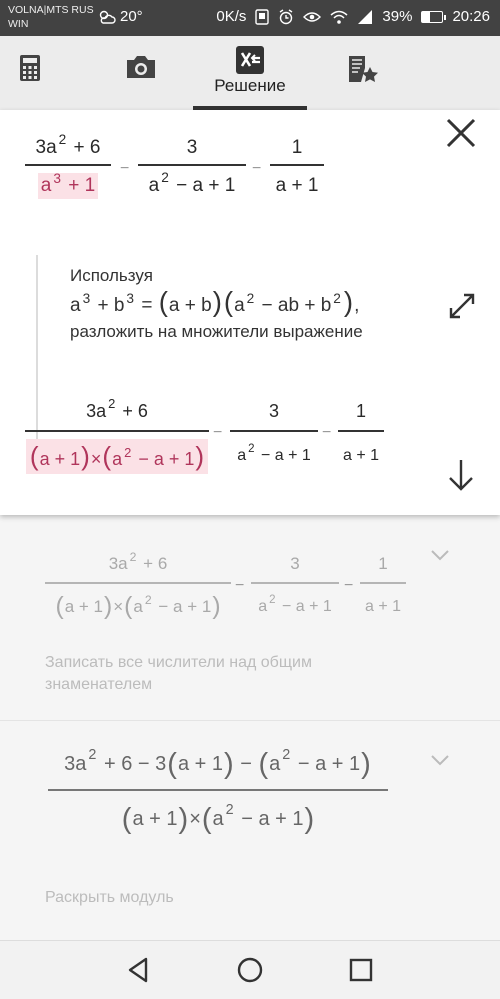 This screenshot has height=999, width=500. I want to click on app-toolbar: Решение, so click(250, 73).